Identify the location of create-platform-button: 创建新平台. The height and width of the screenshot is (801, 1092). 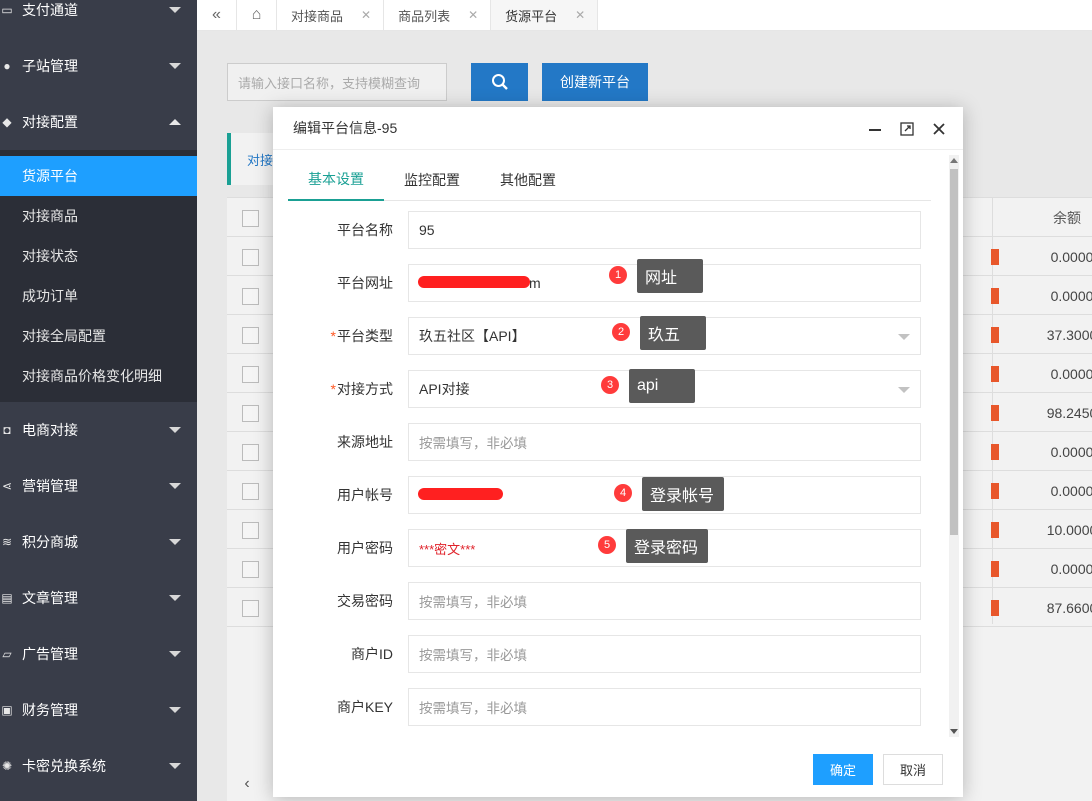
(595, 82).